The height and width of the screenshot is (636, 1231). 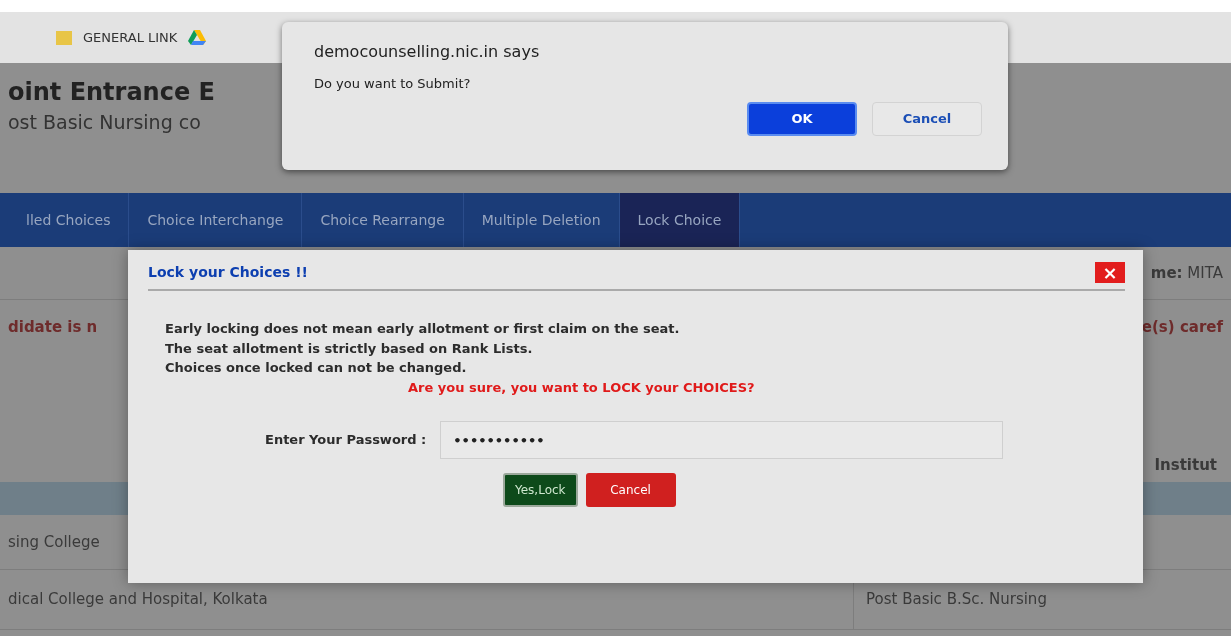 I want to click on nav-tab: Multiple Deletion, so click(x=541, y=220).